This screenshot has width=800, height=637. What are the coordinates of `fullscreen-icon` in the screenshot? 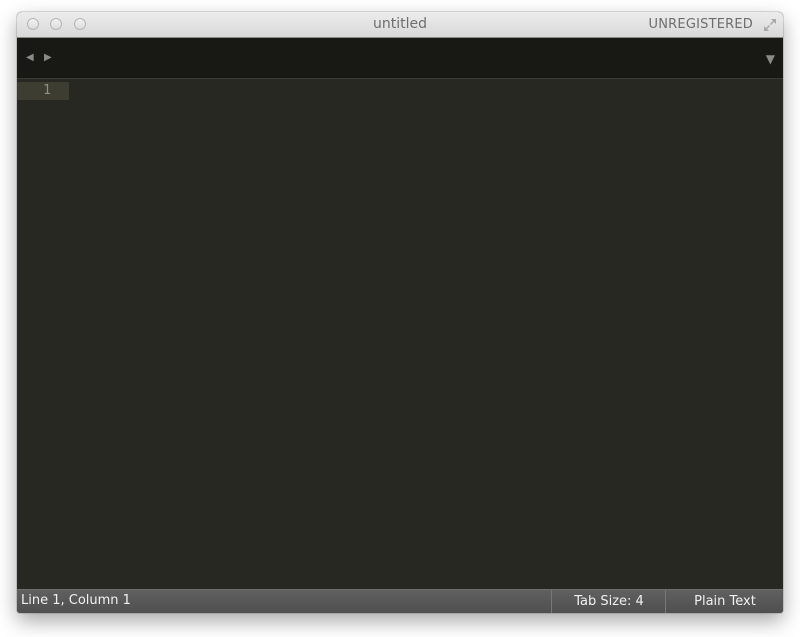 It's located at (770, 25).